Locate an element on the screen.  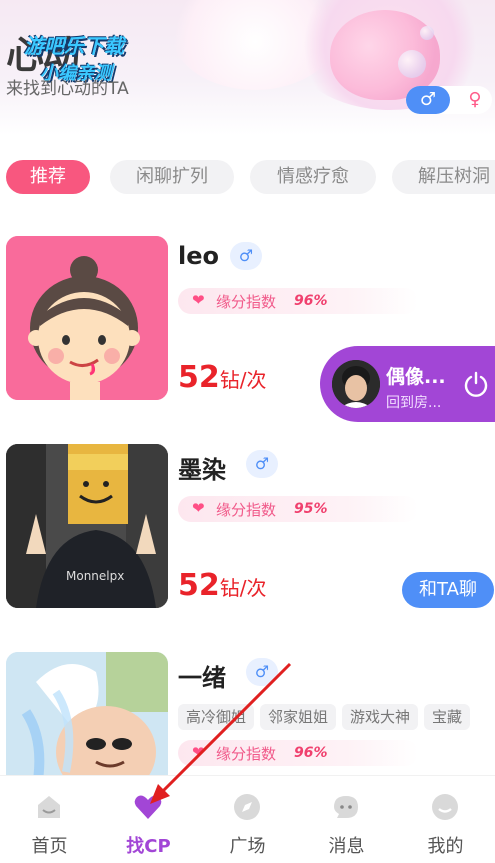
female-filter-icon: ♀ is located at coordinates (475, 100).